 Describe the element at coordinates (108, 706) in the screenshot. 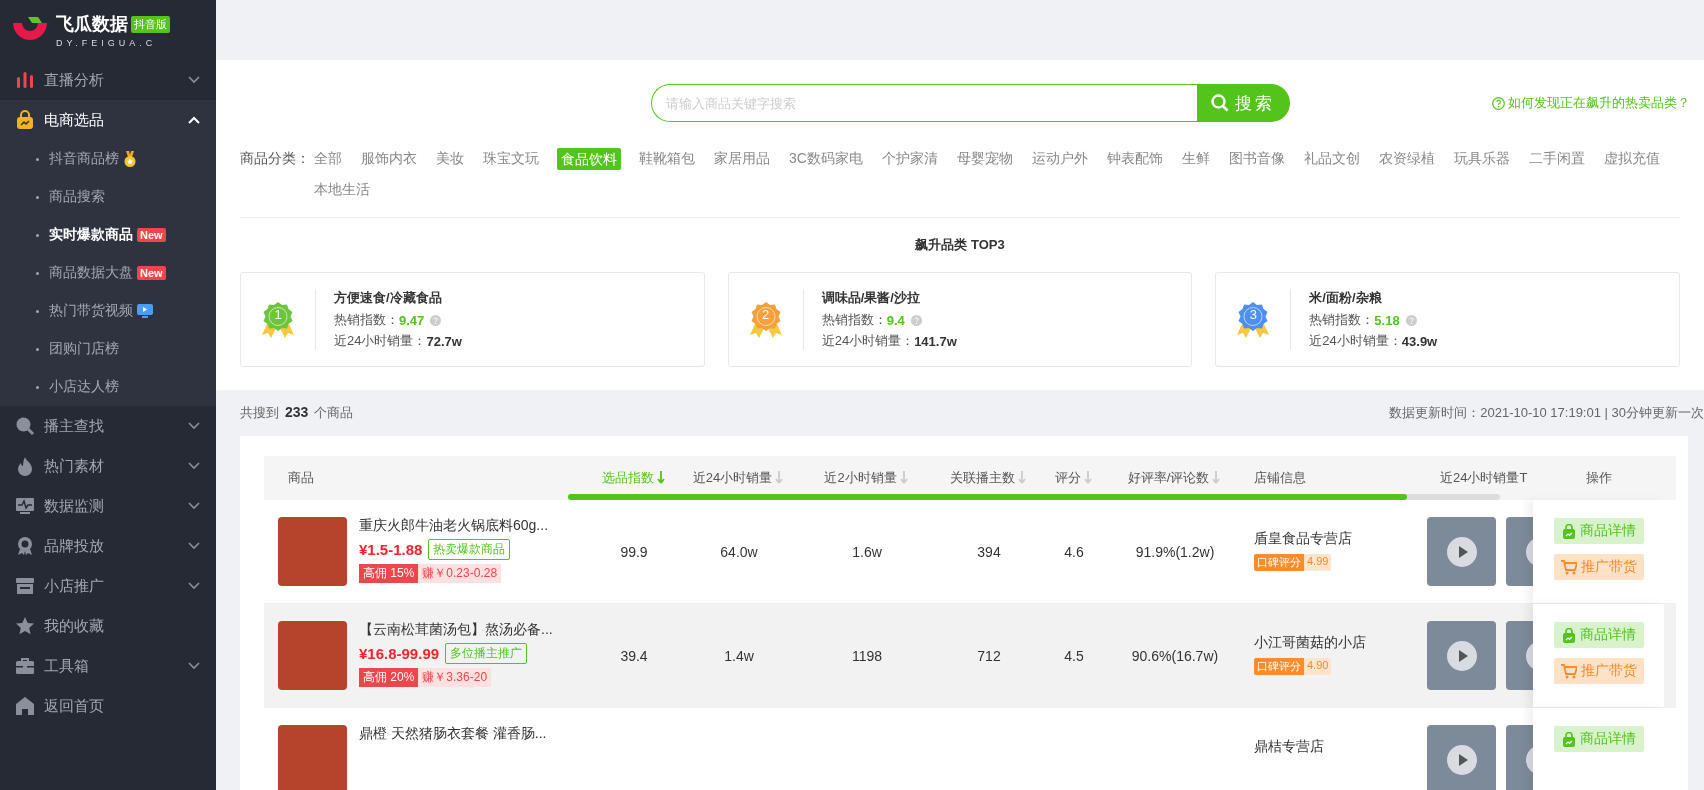

I see `nav-item: 返回首页` at that location.